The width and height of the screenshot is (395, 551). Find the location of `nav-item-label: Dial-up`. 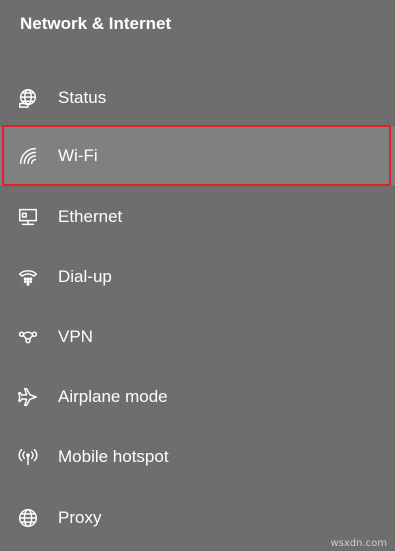

nav-item-label: Dial-up is located at coordinates (85, 276).